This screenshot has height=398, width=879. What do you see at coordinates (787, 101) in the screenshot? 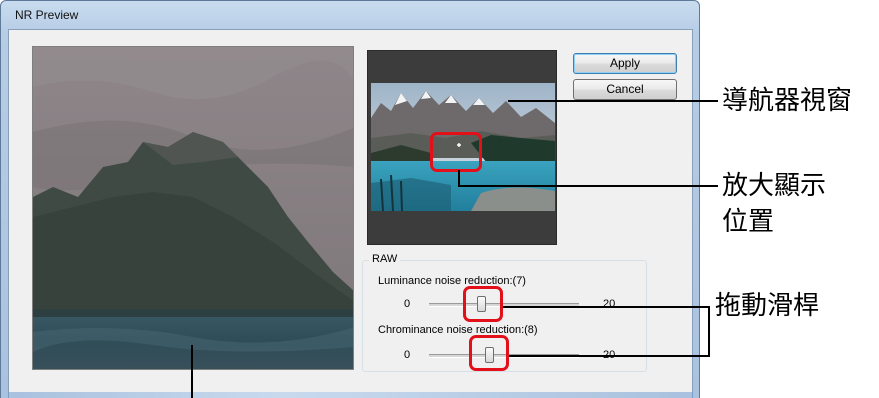
I see `navigator-callout-text: 導航器視窗` at bounding box center [787, 101].